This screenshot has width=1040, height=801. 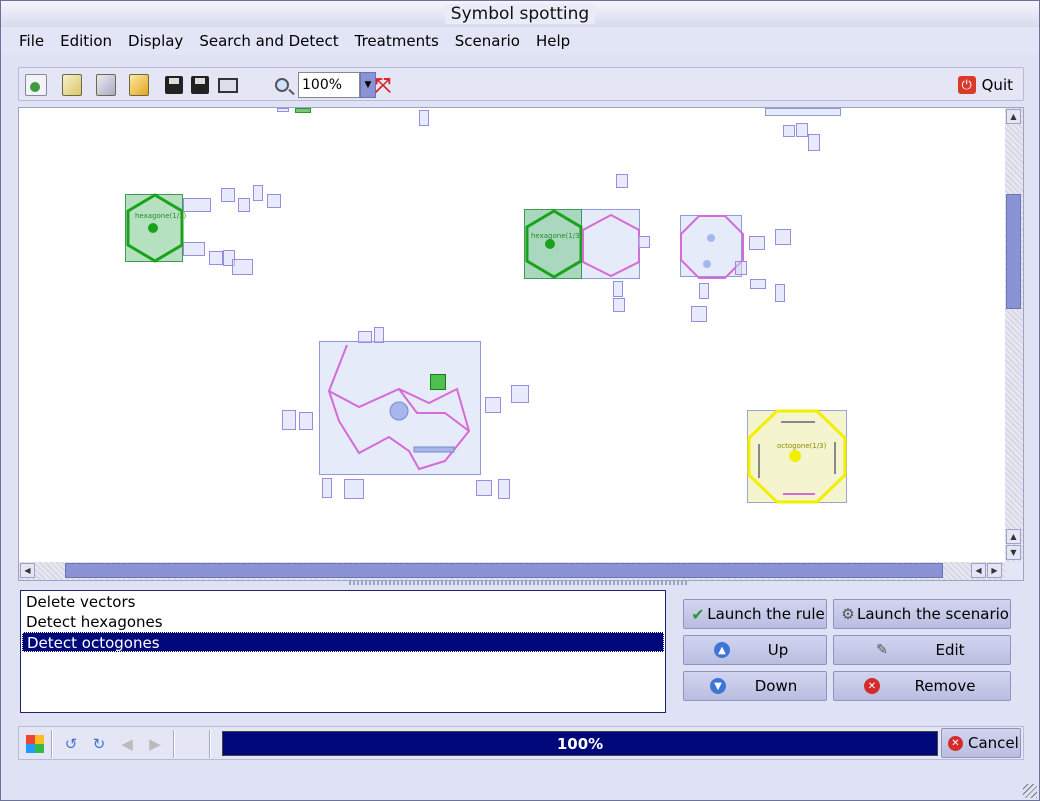 I want to click on edit-button: ✎ Edit, so click(x=922, y=650).